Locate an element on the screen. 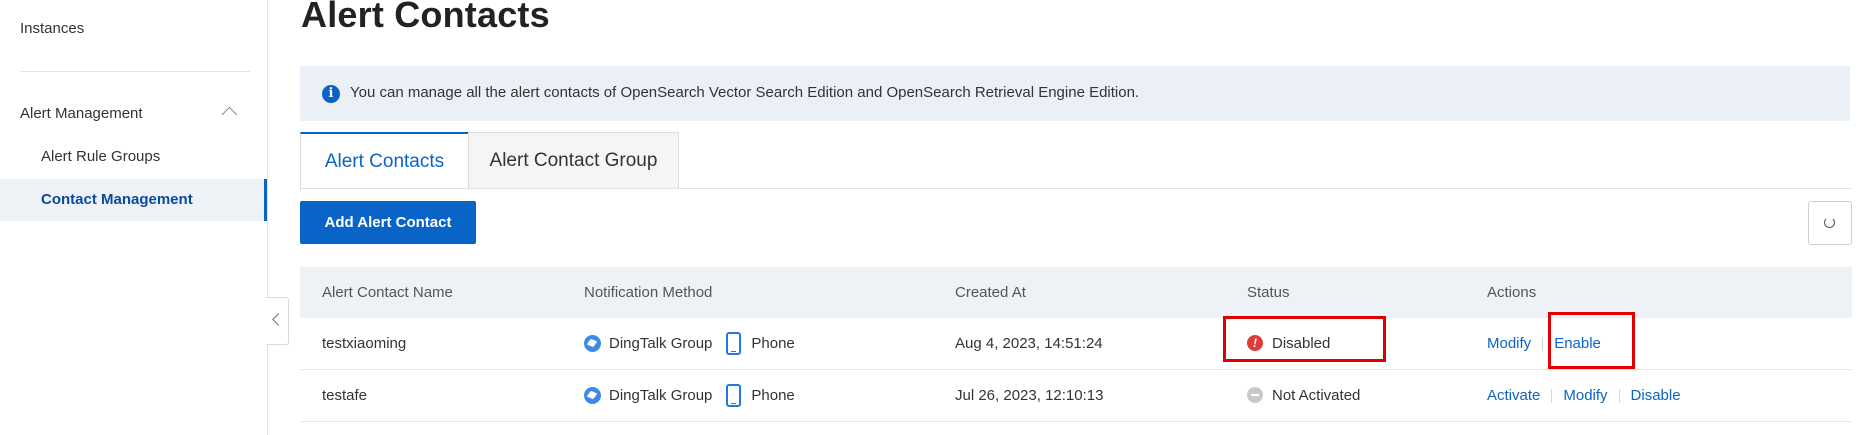  status-cell: Not Activated is located at coordinates (1303, 395).